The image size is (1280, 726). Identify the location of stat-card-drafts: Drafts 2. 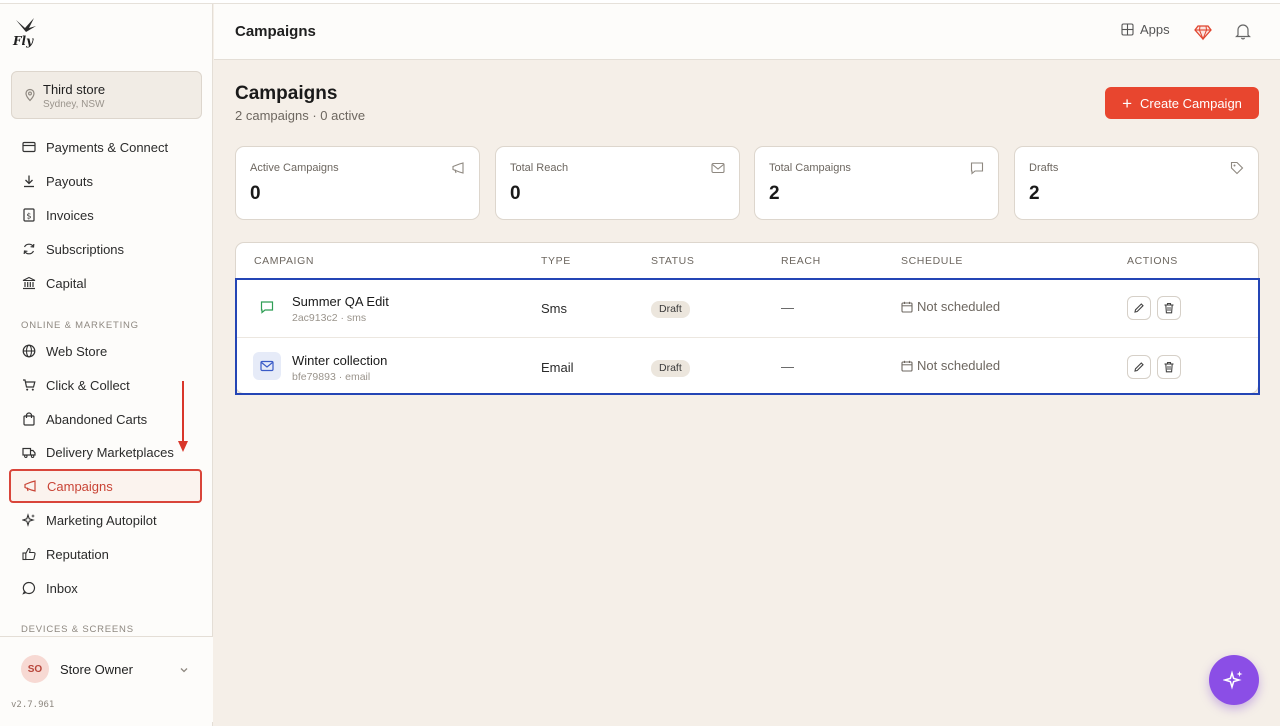
(1136, 183).